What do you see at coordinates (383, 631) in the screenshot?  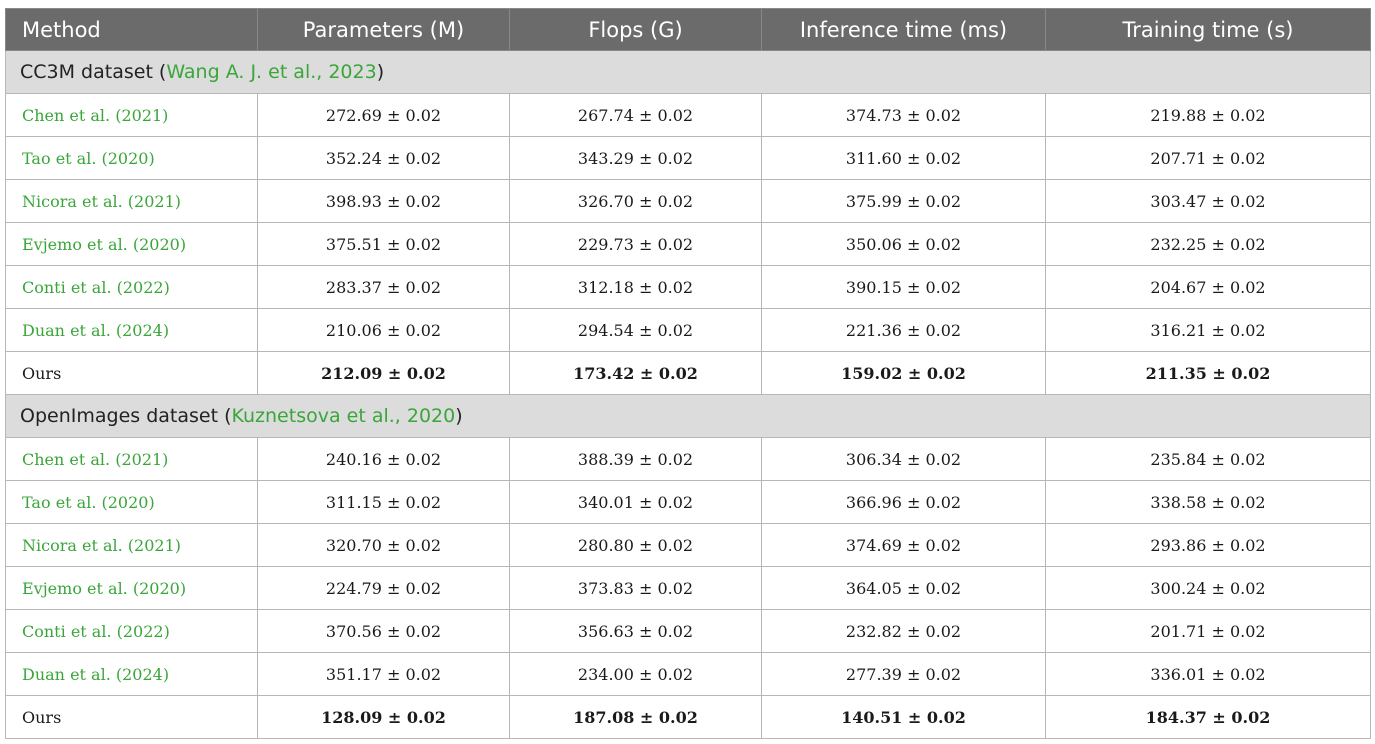 I see `value-cell: 370.56 ± 0.02` at bounding box center [383, 631].